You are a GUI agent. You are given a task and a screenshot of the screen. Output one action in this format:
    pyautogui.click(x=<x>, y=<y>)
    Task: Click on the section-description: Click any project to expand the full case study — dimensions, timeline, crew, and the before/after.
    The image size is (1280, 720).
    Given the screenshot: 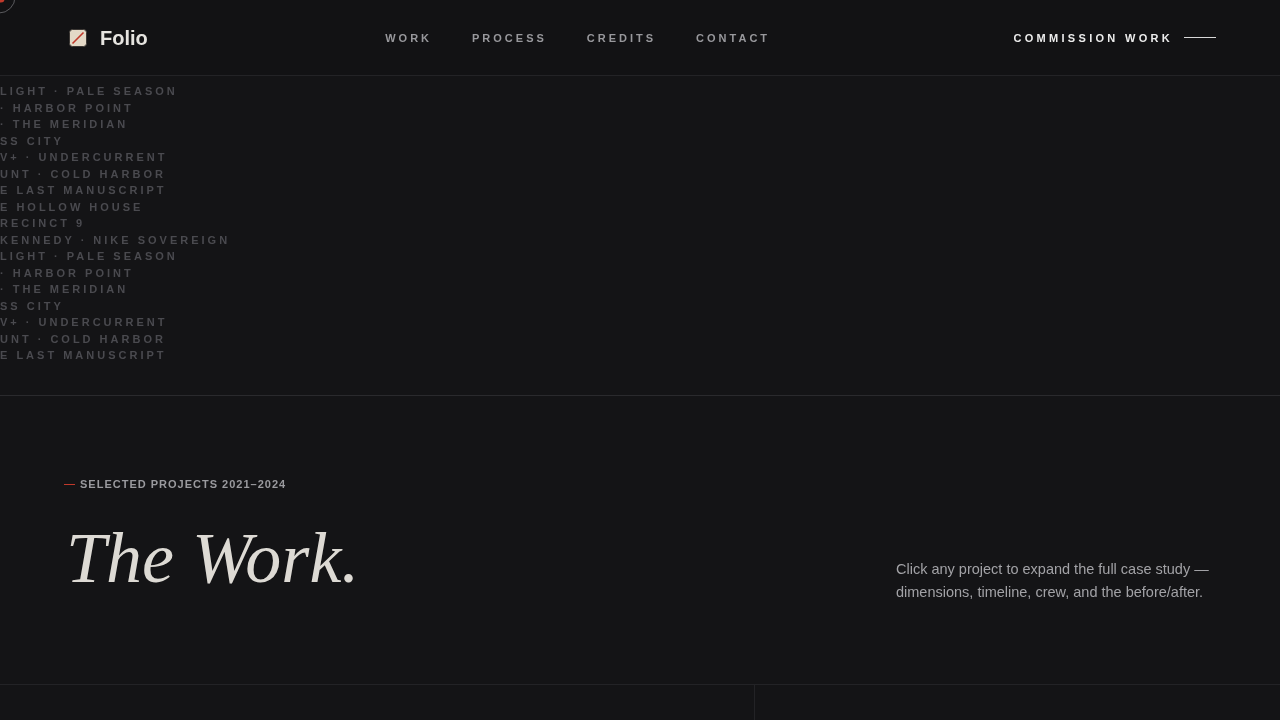 What is the action you would take?
    pyautogui.click(x=1053, y=581)
    